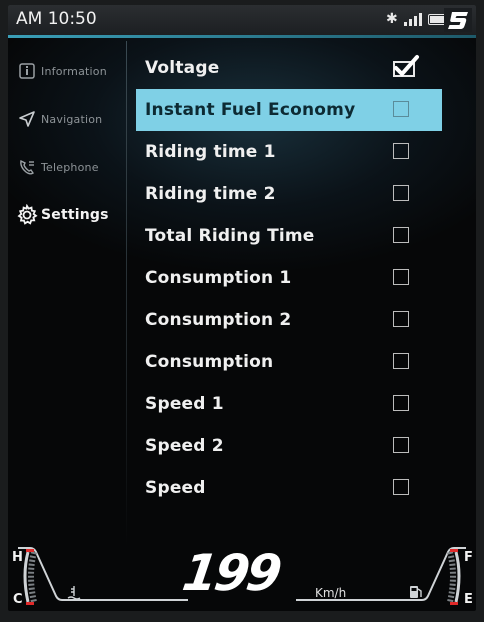 The height and width of the screenshot is (622, 484). Describe the element at coordinates (209, 362) in the screenshot. I see `list-item-label: Consumption` at that location.